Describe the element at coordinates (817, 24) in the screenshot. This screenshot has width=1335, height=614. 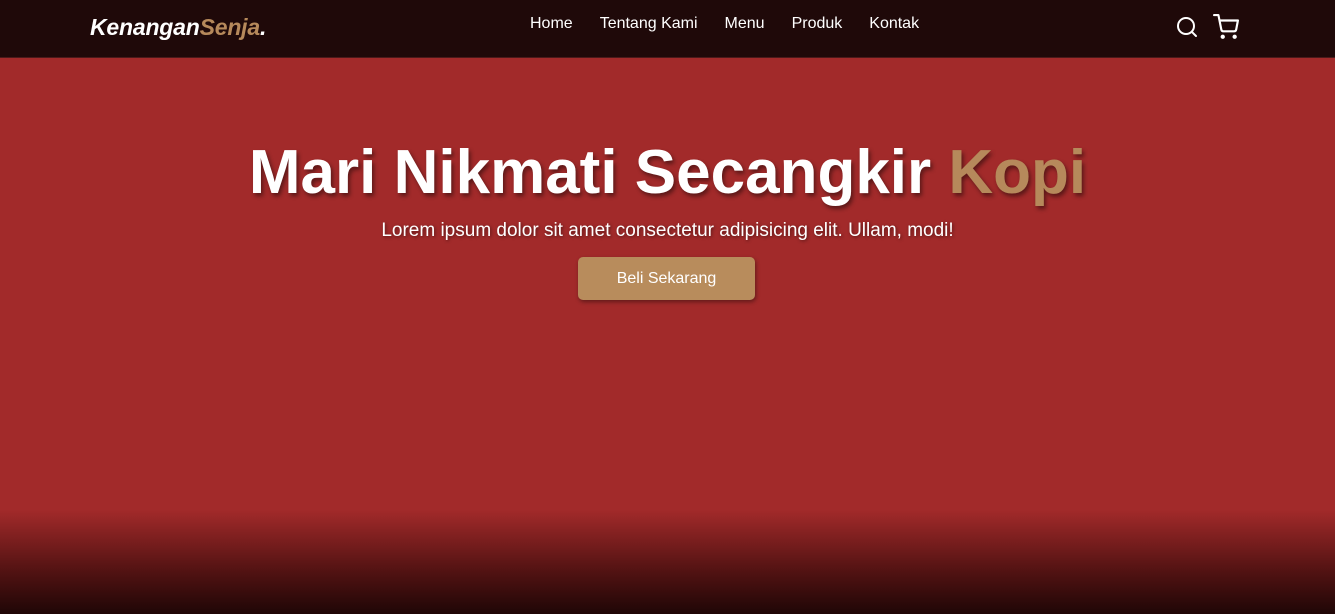
I see `nav-link-produk: Produk` at that location.